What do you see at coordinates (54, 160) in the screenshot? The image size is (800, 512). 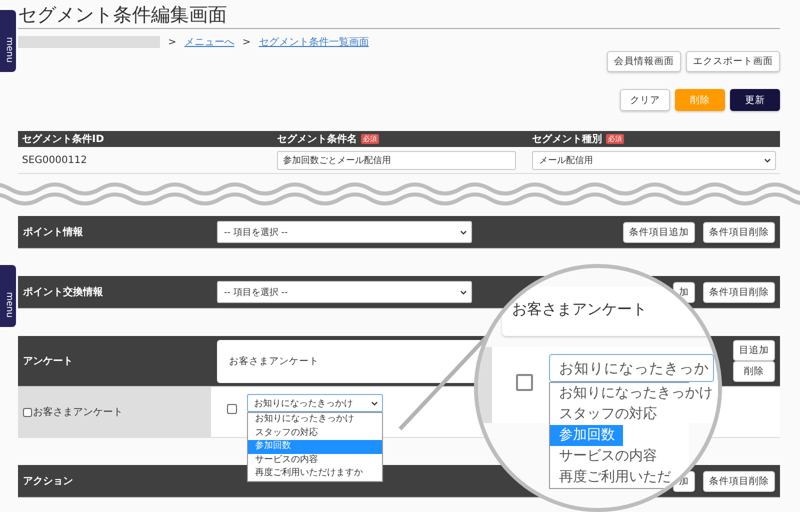 I see `table-cell: SEG0000112` at bounding box center [54, 160].